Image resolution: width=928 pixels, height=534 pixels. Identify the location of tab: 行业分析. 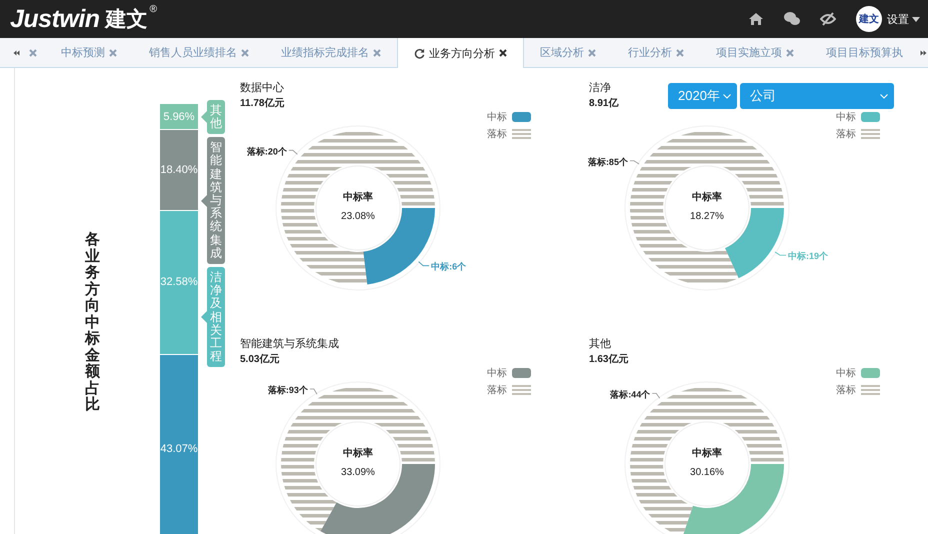
(656, 52).